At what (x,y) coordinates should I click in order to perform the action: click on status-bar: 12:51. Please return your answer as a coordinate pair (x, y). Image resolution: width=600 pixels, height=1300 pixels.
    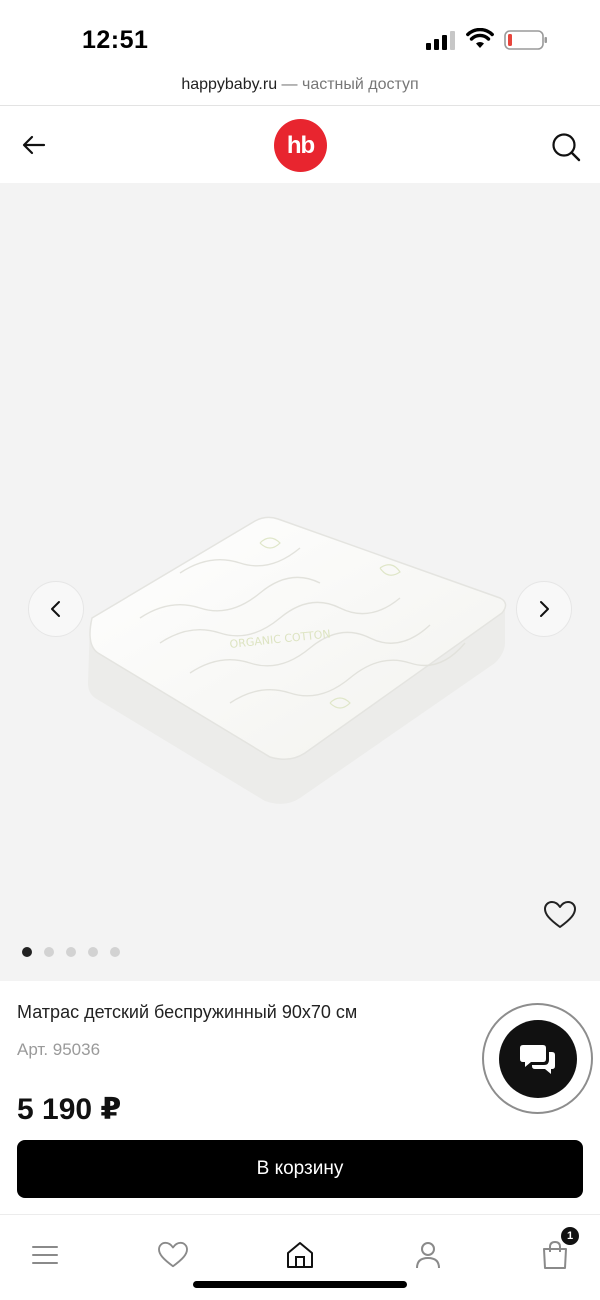
    Looking at the image, I should click on (300, 35).